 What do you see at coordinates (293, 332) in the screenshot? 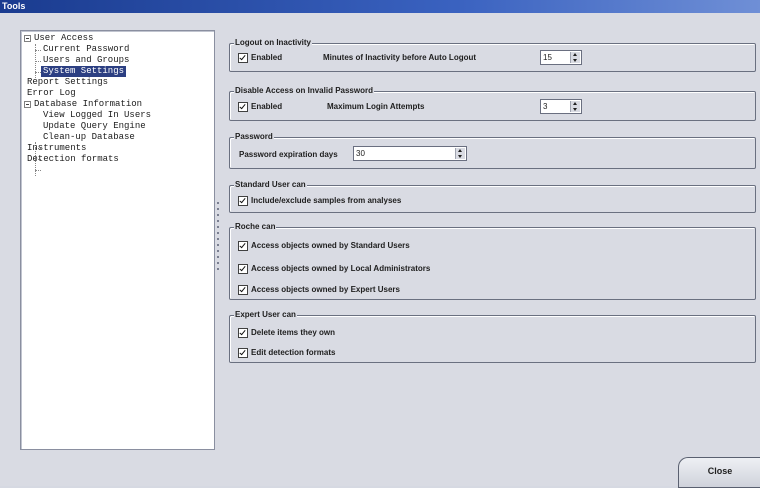
I see `delete-own-items-label: Delete items they own` at bounding box center [293, 332].